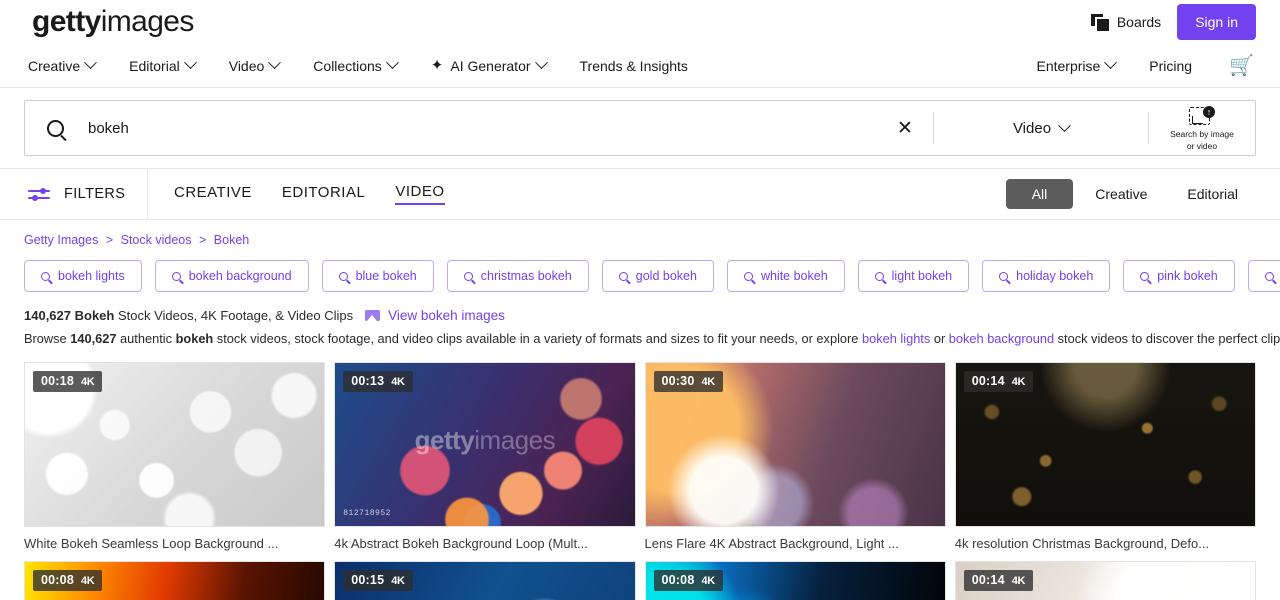 The width and height of the screenshot is (1280, 600). I want to click on results-count: 140,627, so click(47, 315).